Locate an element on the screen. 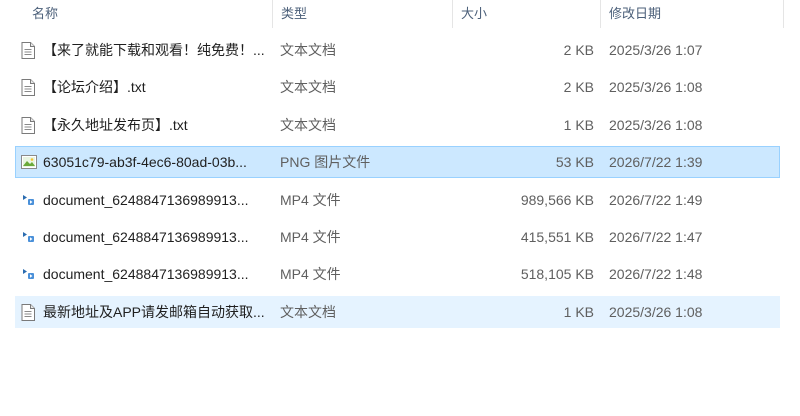 Image resolution: width=800 pixels, height=416 pixels. column-header-size: 大小 is located at coordinates (526, 14).